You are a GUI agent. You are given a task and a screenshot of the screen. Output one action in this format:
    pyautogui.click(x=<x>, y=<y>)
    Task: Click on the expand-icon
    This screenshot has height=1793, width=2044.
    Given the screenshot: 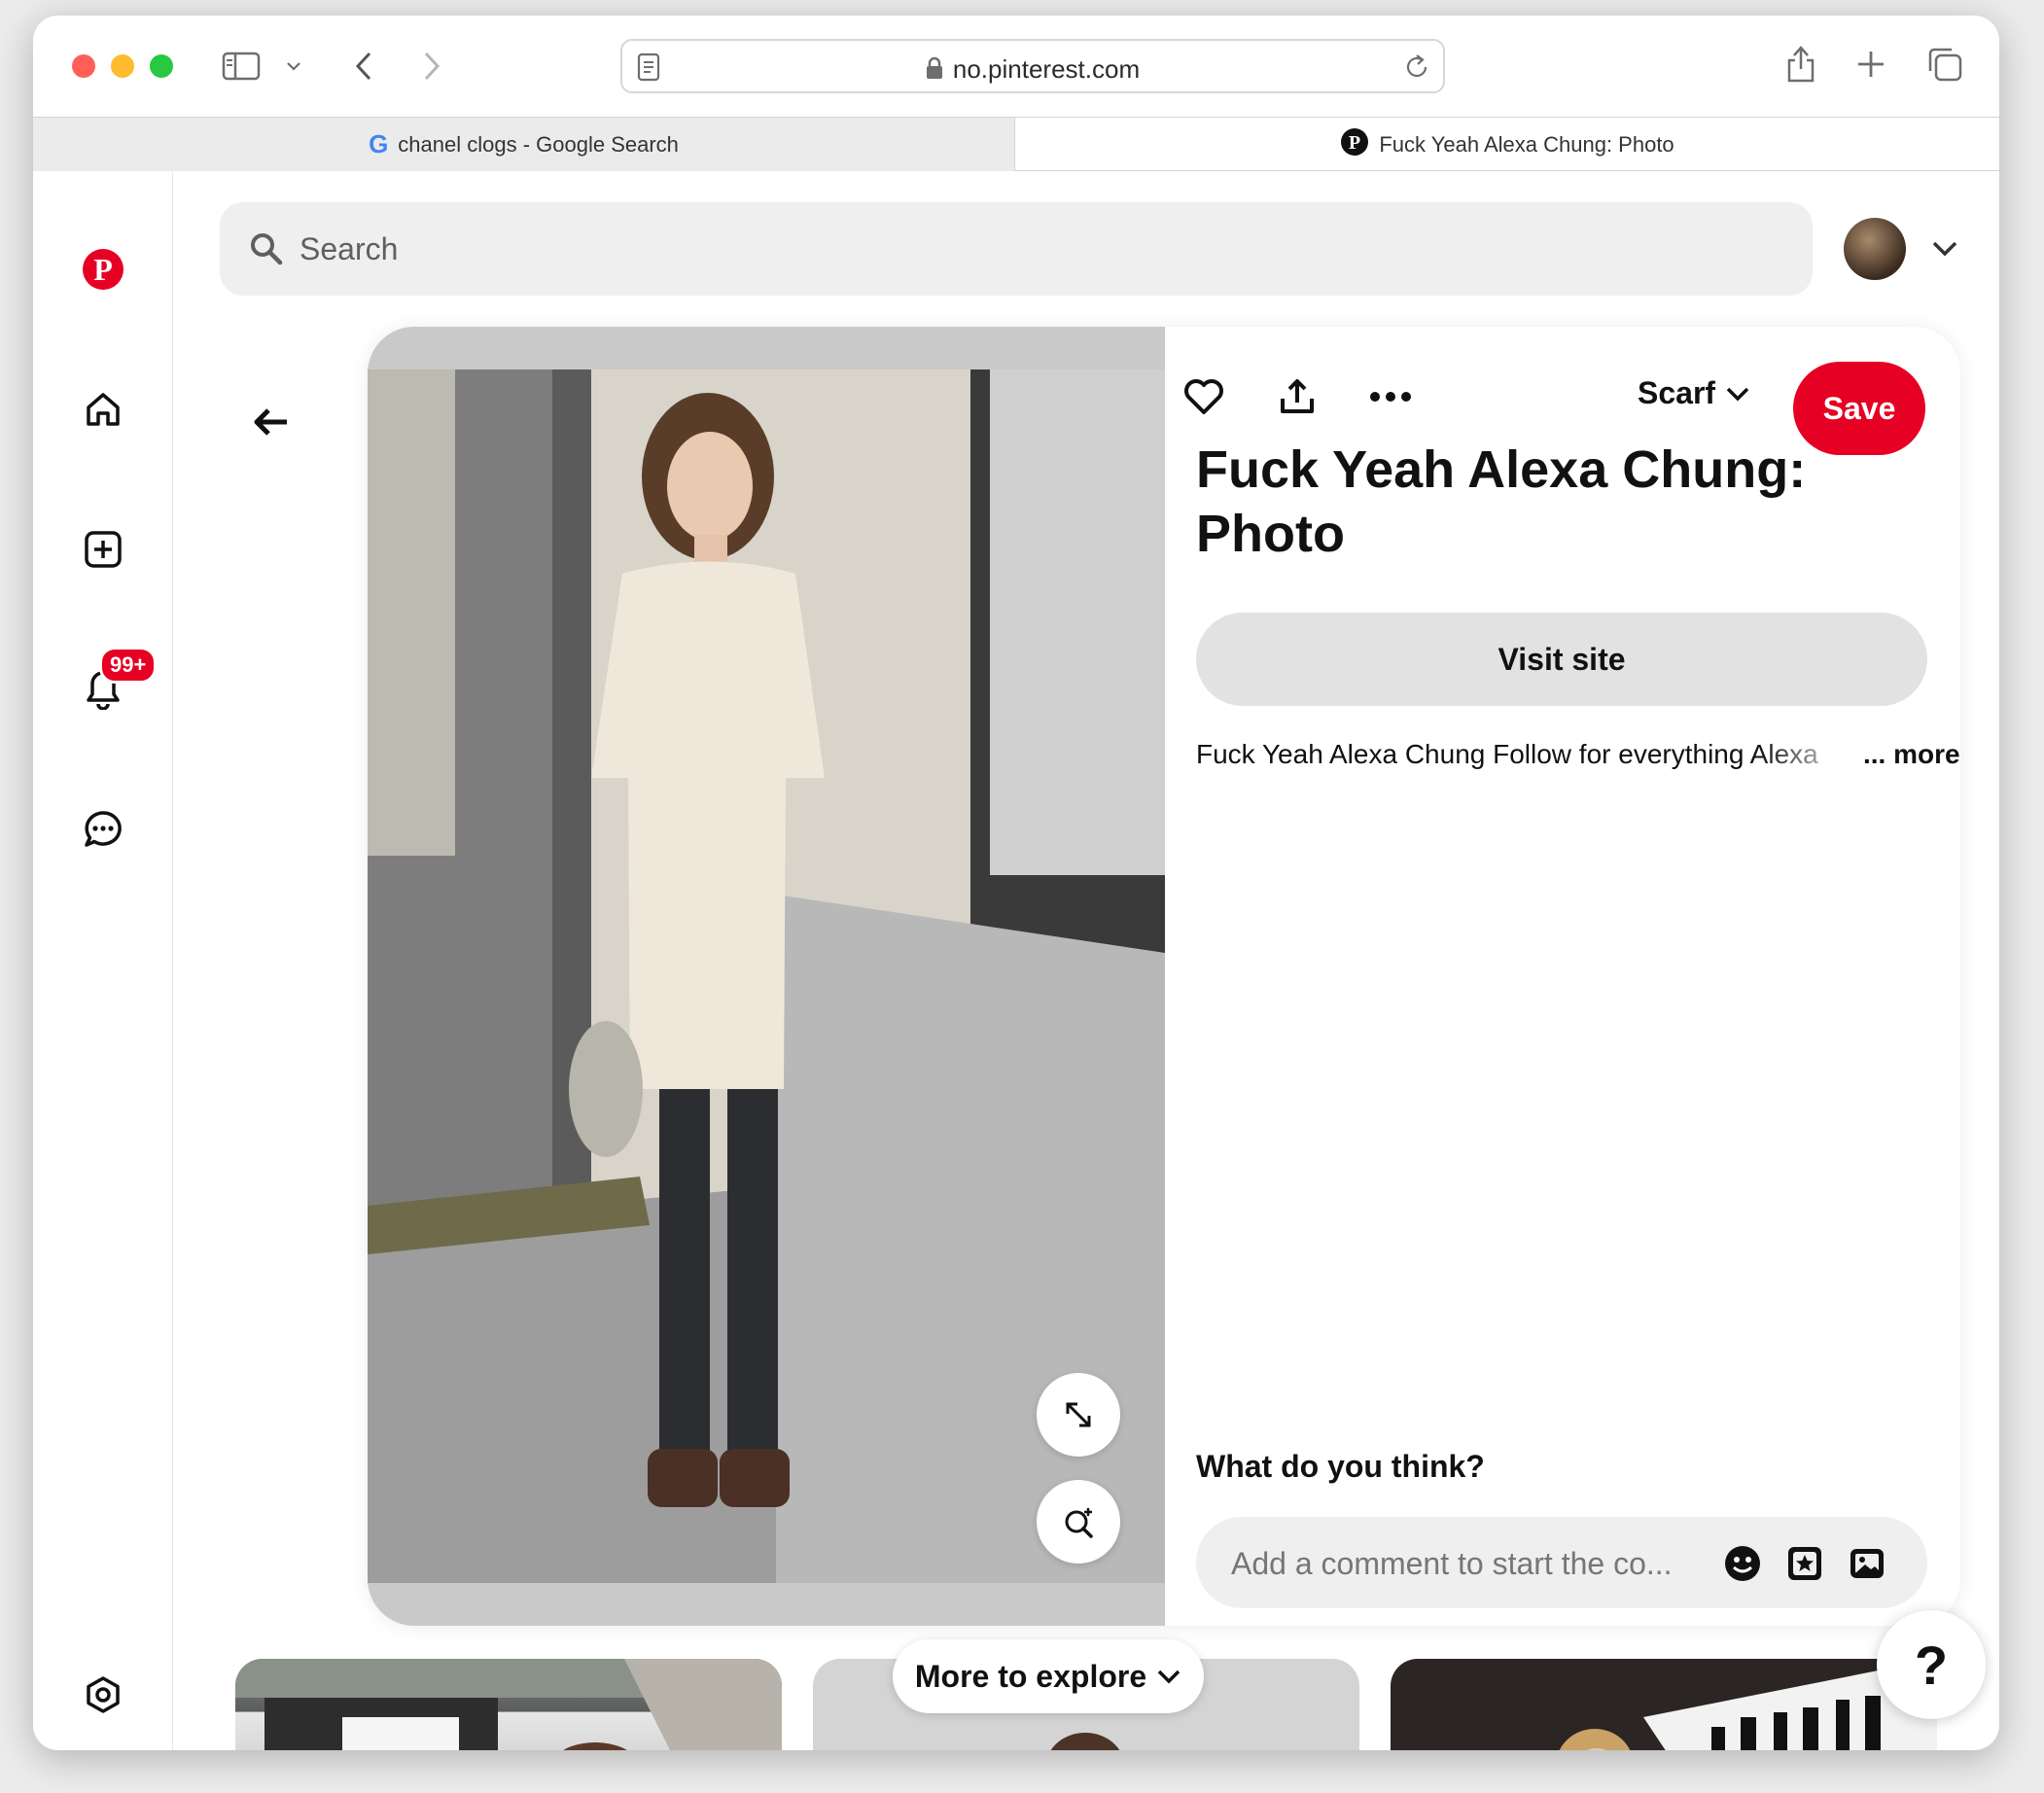 What is the action you would take?
    pyautogui.click(x=1079, y=1415)
    